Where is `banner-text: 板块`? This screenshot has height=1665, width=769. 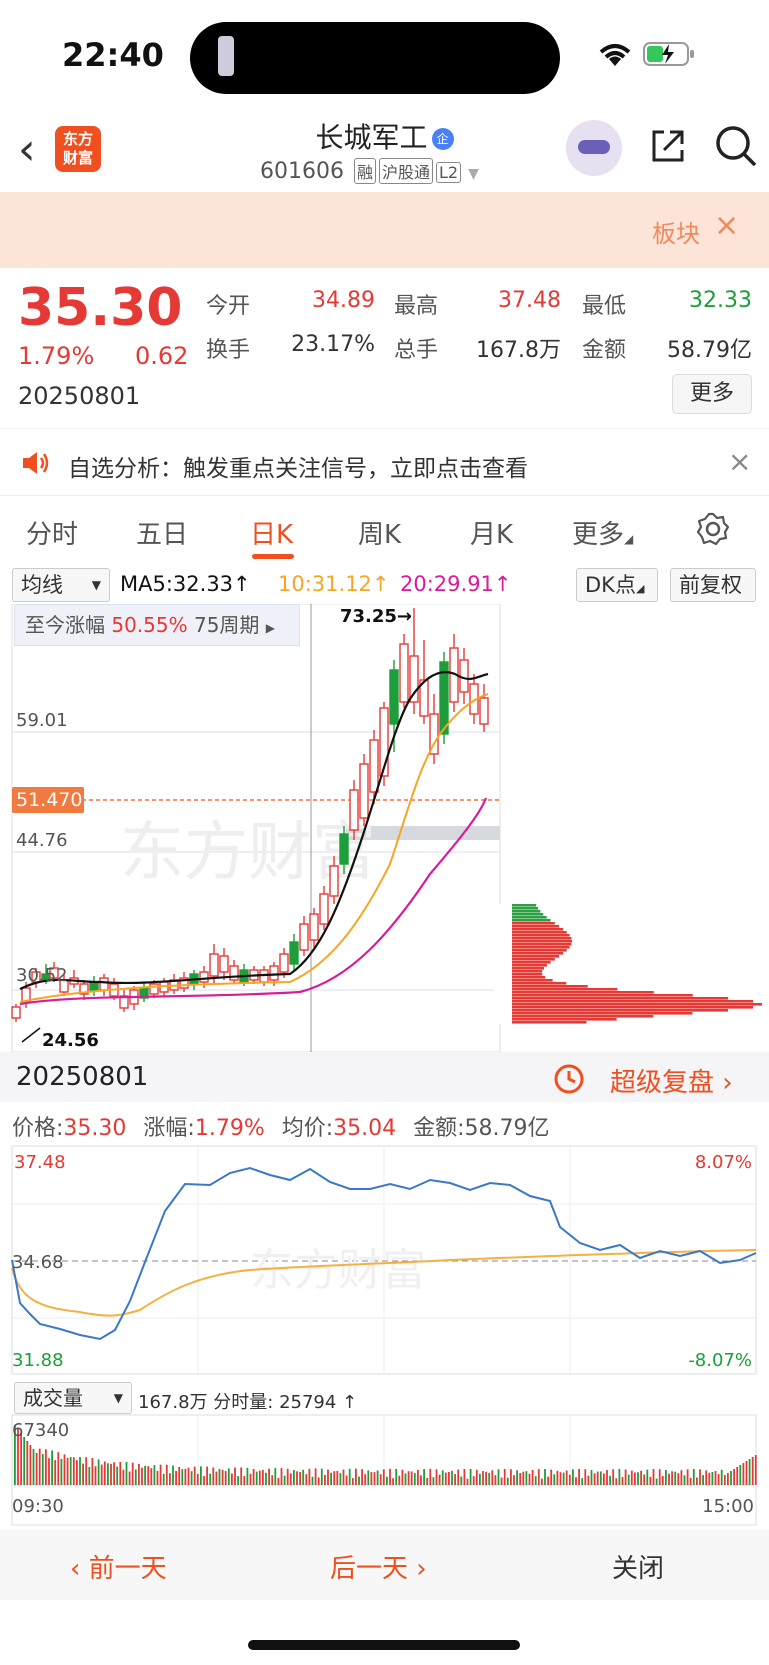 banner-text: 板块 is located at coordinates (676, 234).